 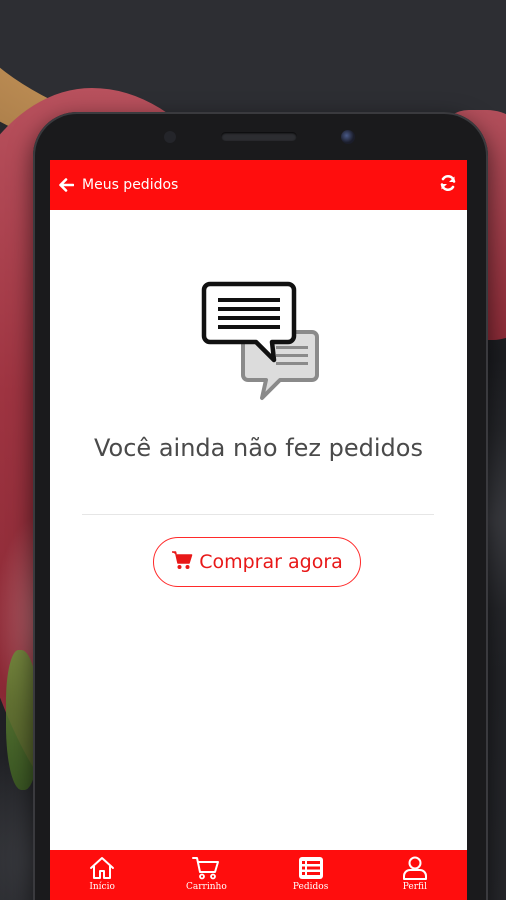 What do you see at coordinates (258, 448) in the screenshot?
I see `empty-state-message: Você ainda não fez pedidos` at bounding box center [258, 448].